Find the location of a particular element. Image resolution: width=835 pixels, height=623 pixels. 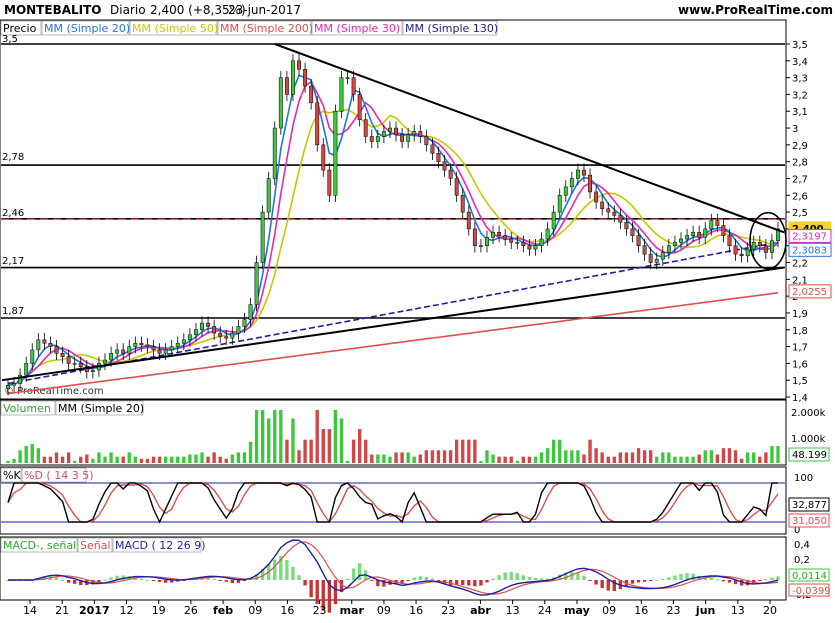

volume-tick-1000k: 1.000k is located at coordinates (808, 439).